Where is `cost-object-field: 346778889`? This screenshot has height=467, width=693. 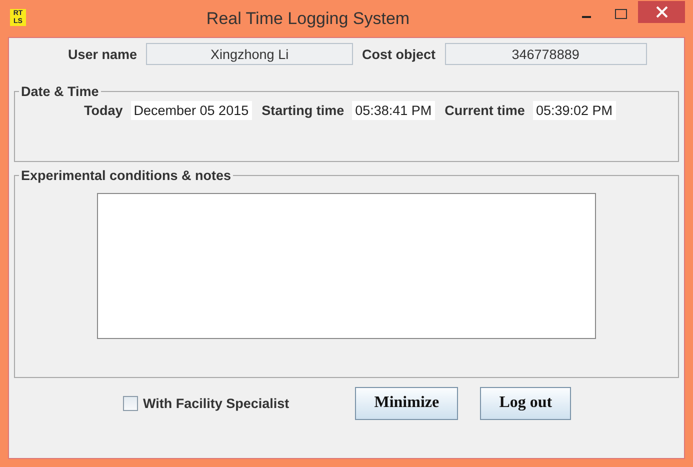 cost-object-field: 346778889 is located at coordinates (545, 54).